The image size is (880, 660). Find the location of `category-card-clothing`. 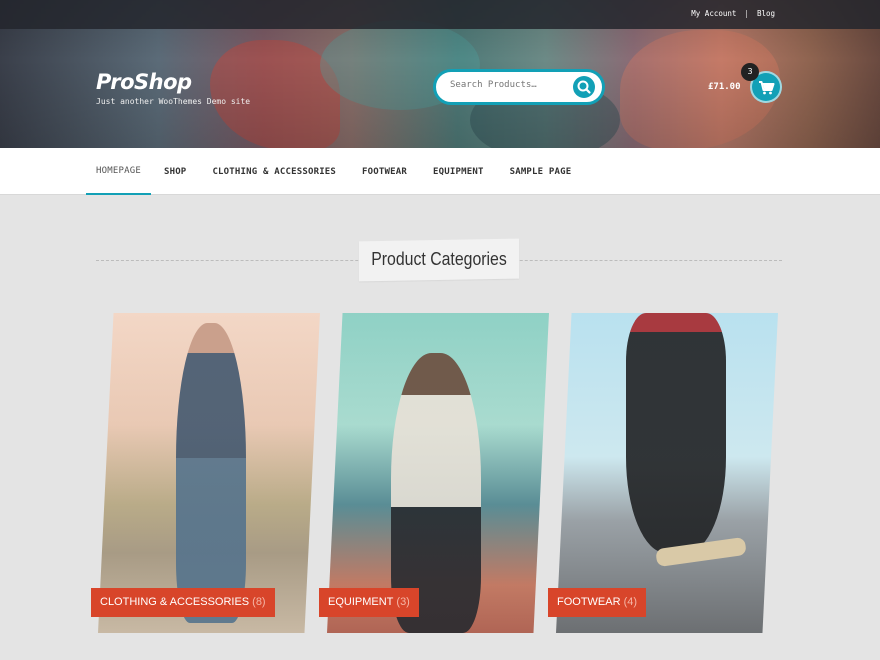

category-card-clothing is located at coordinates (209, 473).